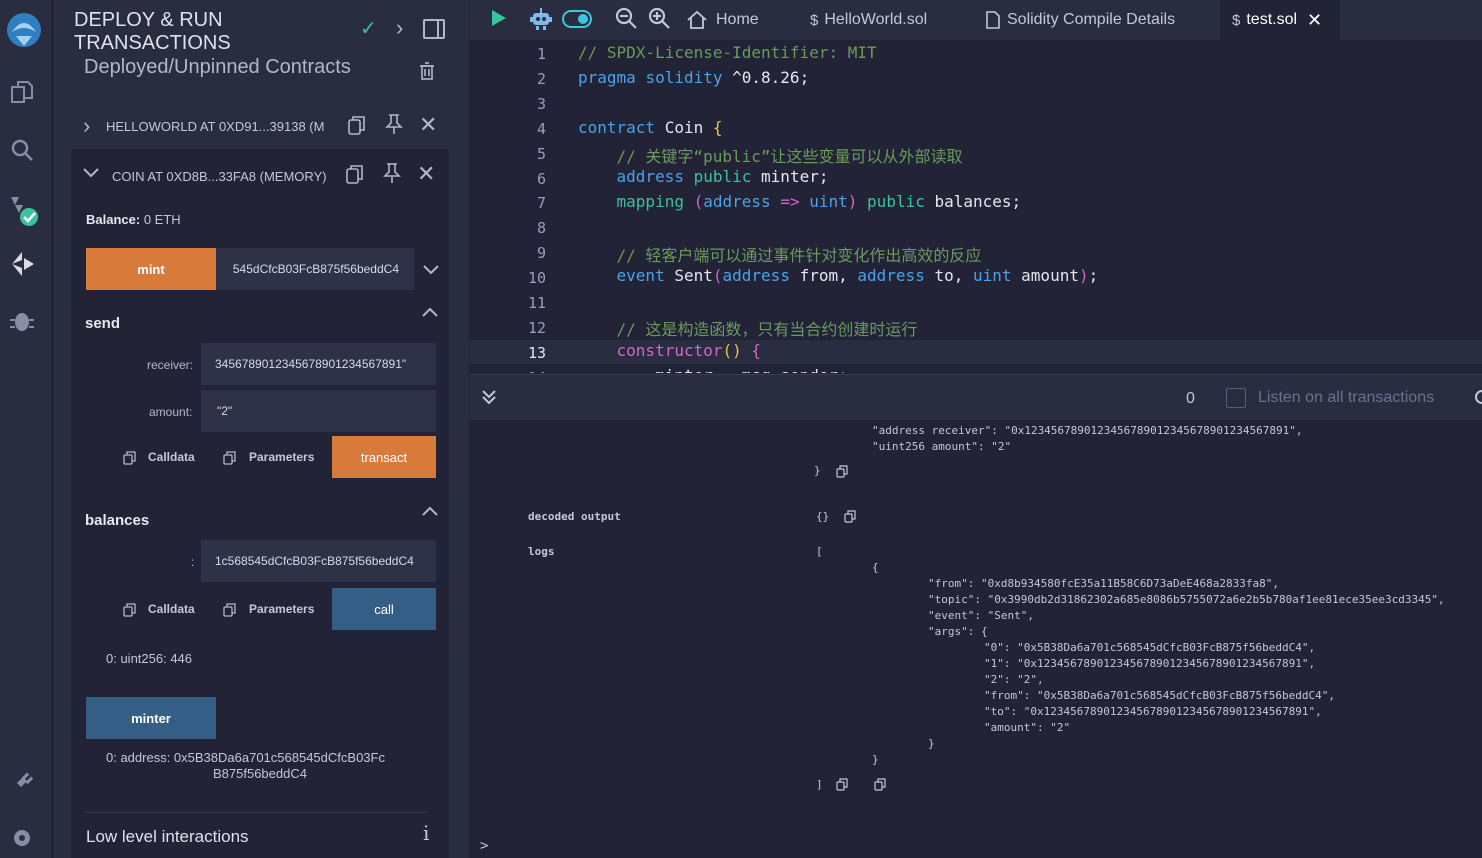 Image resolution: width=1482 pixels, height=858 pixels. Describe the element at coordinates (541, 228) in the screenshot. I see `line-number: 8` at that location.